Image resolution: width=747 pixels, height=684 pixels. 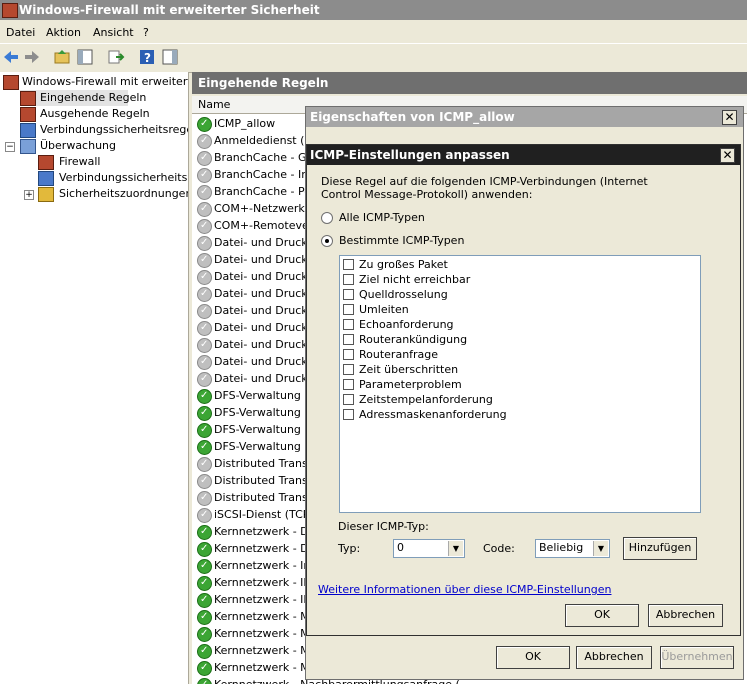 I want to click on props-apply-button: Übernehmen, so click(x=697, y=657).